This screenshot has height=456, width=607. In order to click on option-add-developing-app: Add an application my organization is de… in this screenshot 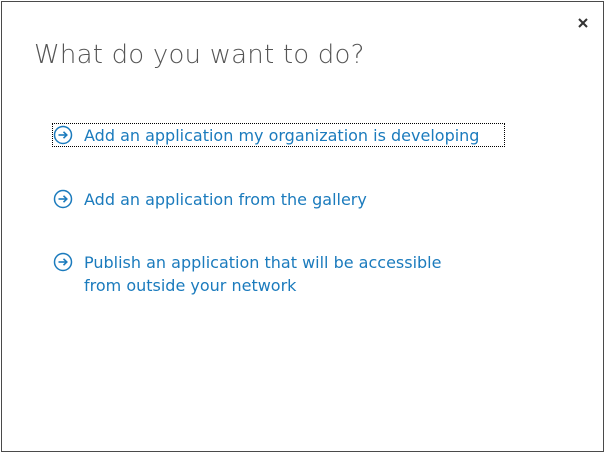, I will do `click(278, 135)`.